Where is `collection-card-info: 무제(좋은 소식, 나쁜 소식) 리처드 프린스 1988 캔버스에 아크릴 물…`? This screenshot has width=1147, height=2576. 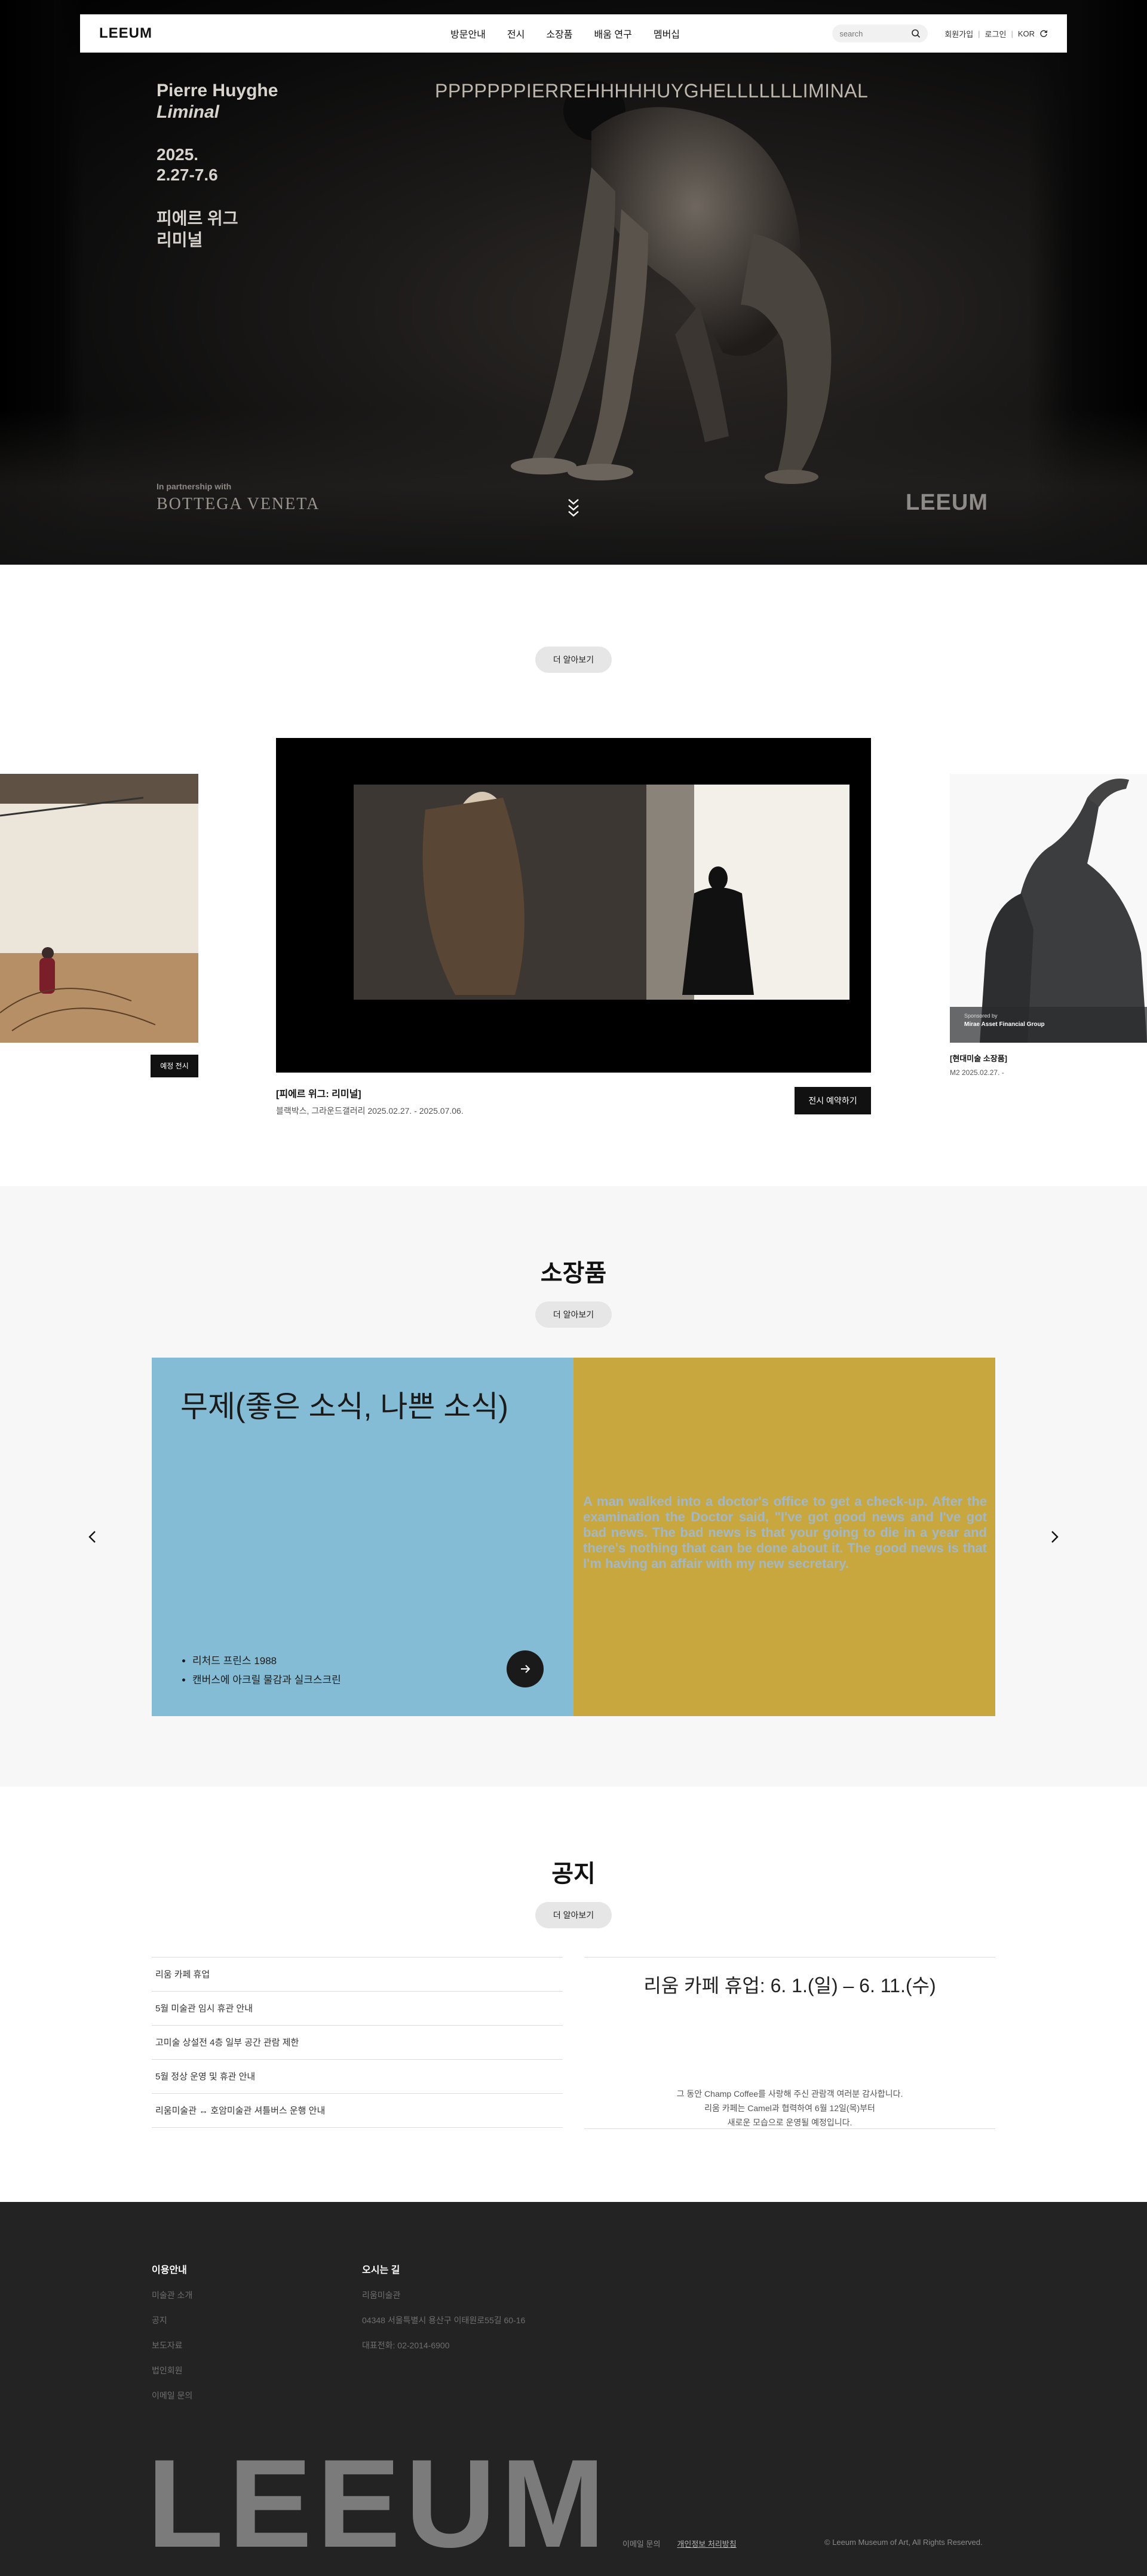 collection-card-info: 무제(좋은 소식, 나쁜 소식) 리처드 프린스 1988 캔버스에 아크릴 물… is located at coordinates (363, 1537).